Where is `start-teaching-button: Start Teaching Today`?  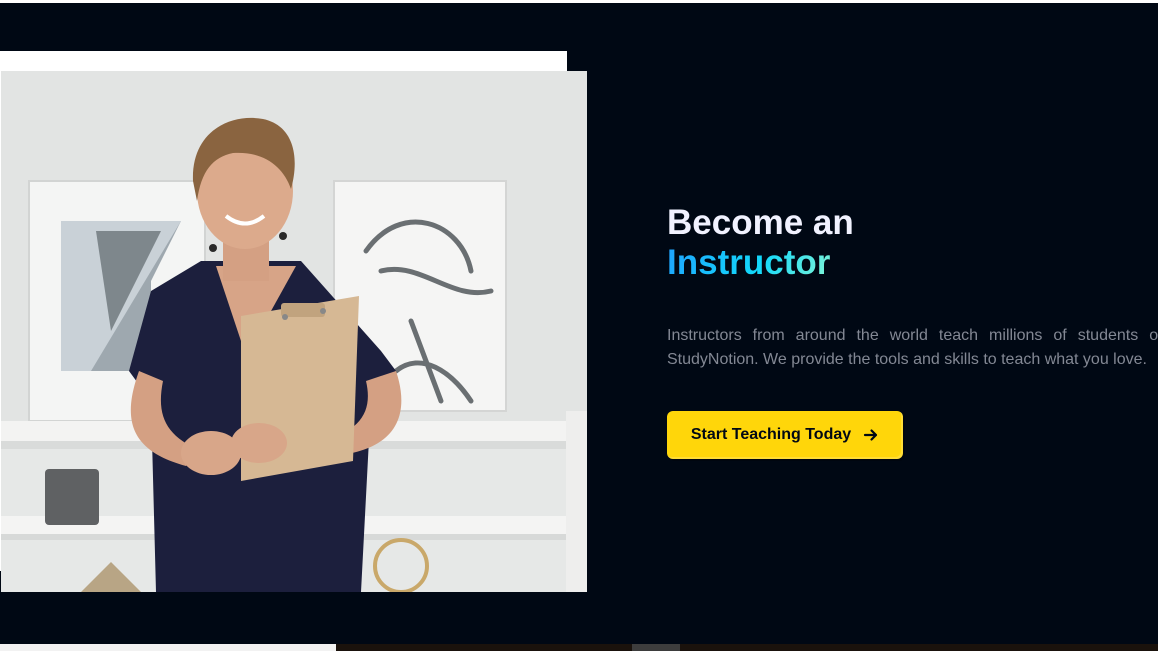 start-teaching-button: Start Teaching Today is located at coordinates (785, 435).